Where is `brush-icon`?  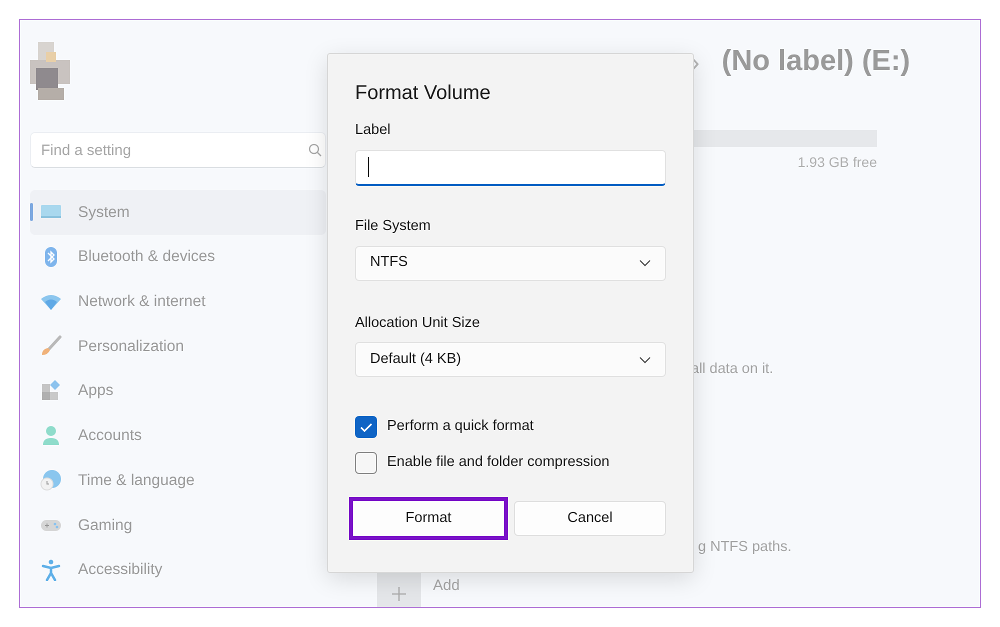 brush-icon is located at coordinates (51, 346).